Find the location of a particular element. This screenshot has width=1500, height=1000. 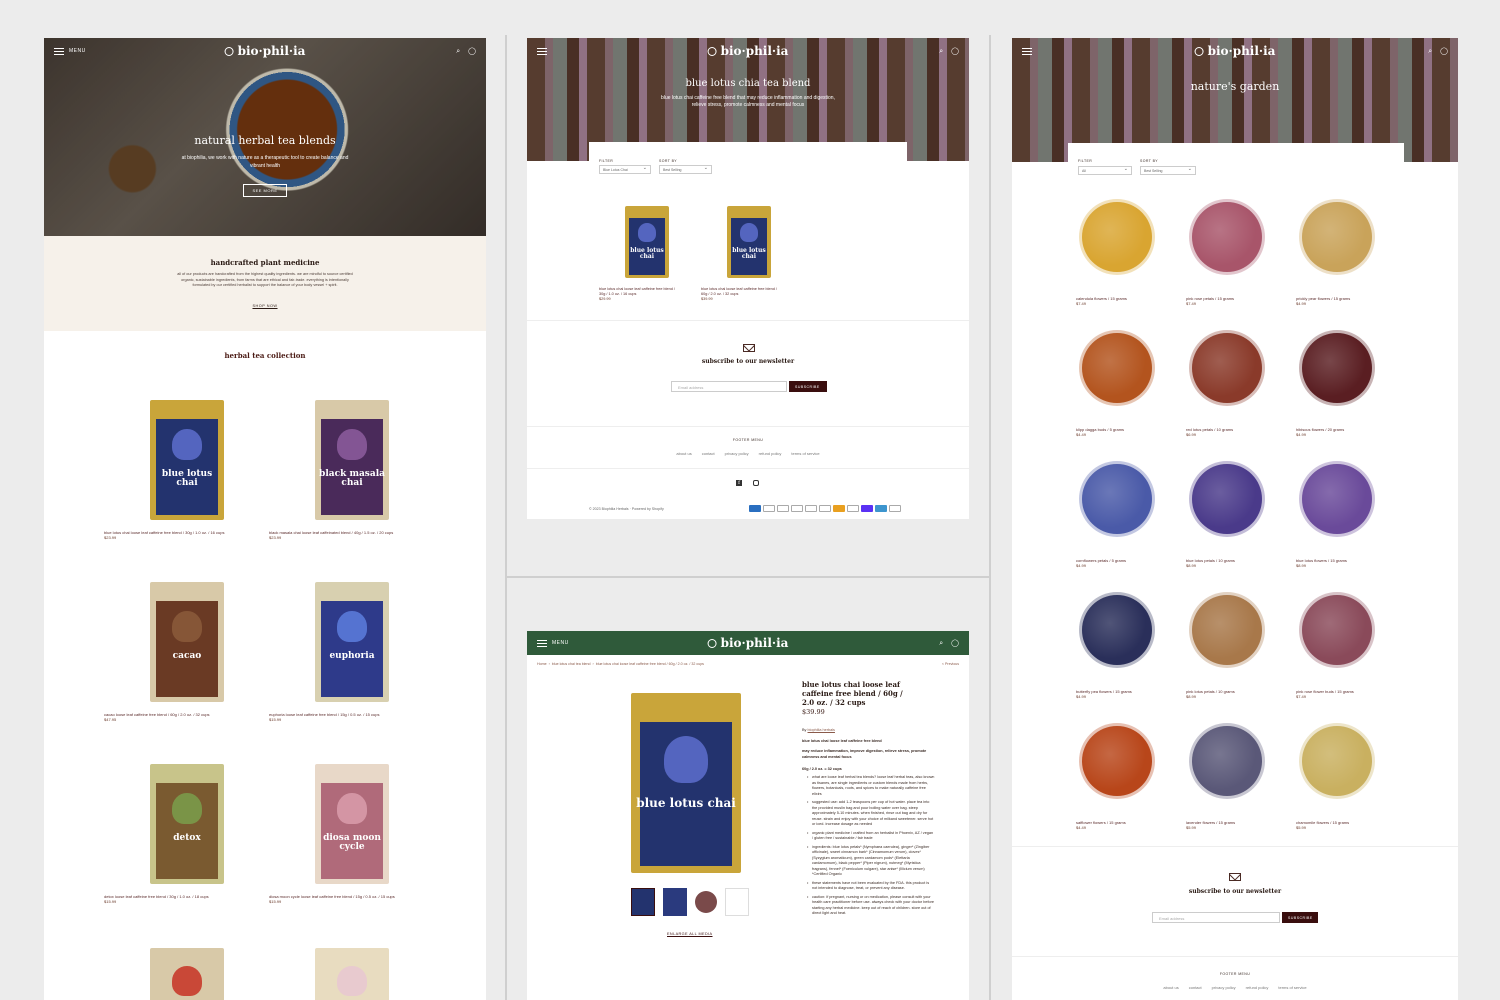

hero-title: natural herbal tea blends is located at coordinates (265, 140).